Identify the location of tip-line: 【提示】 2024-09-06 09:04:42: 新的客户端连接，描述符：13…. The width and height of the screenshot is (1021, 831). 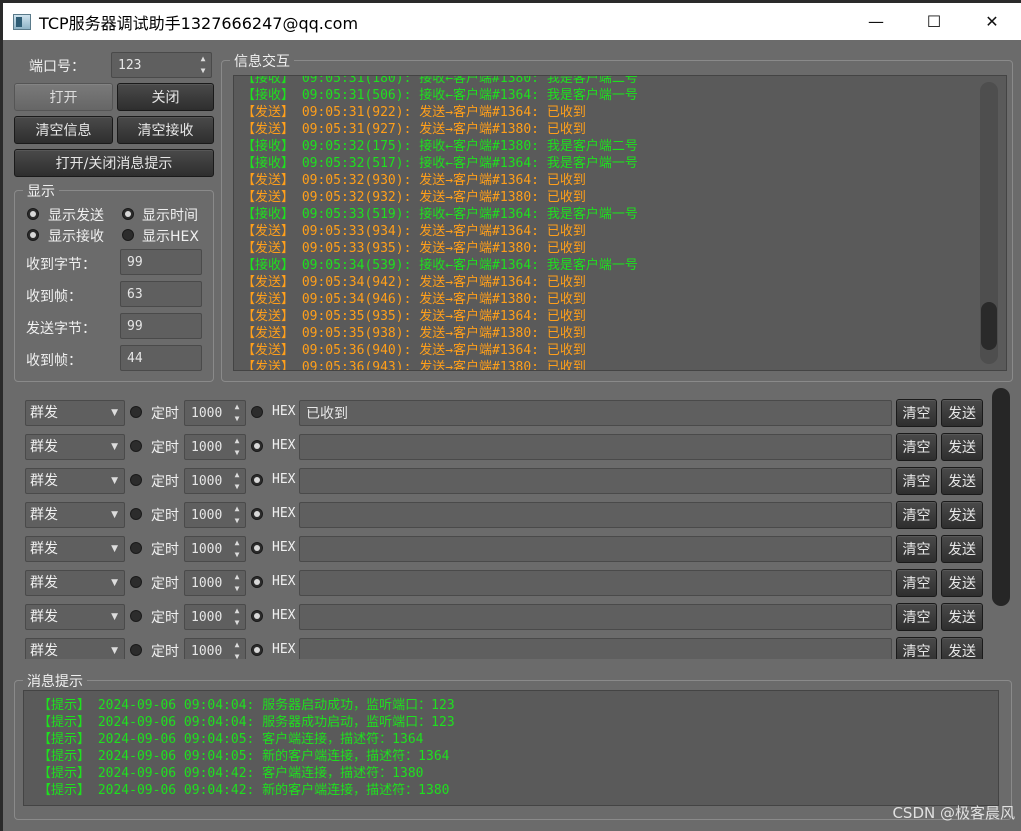
(244, 790).